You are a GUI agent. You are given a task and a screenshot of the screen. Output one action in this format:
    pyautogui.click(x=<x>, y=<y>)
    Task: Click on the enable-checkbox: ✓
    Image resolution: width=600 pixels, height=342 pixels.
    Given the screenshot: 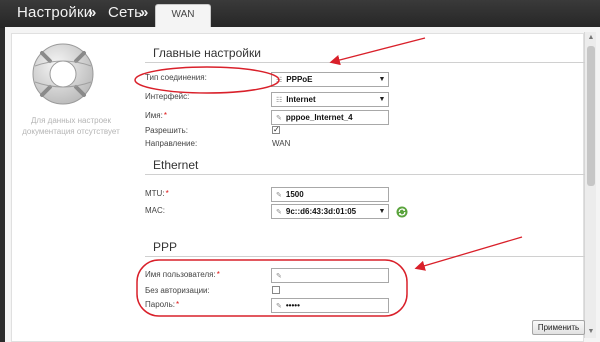 What is the action you would take?
    pyautogui.click(x=276, y=130)
    